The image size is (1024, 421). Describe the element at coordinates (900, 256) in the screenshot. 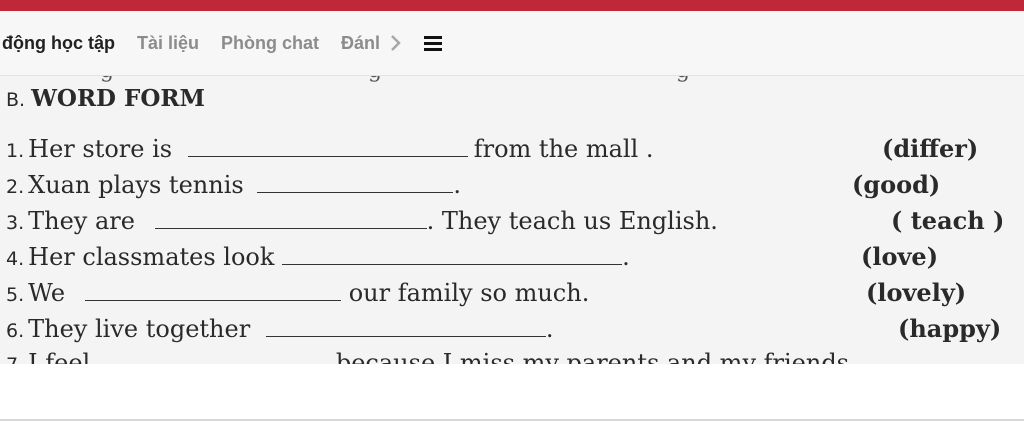

I see `word-hint: (love)` at that location.